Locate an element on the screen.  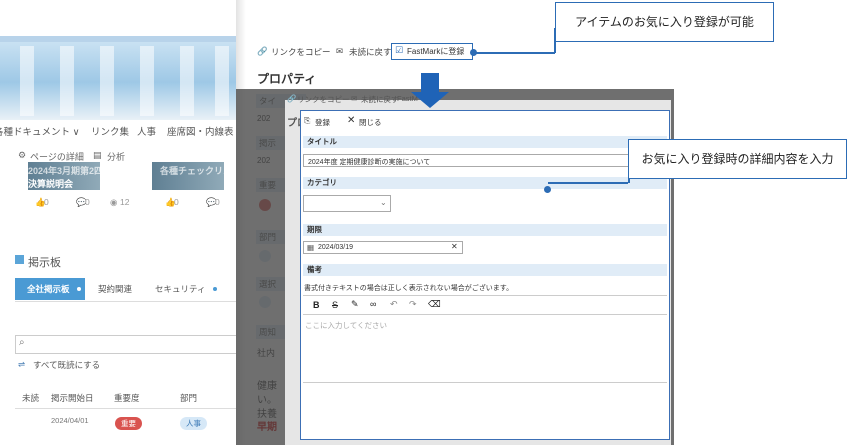
header-strip is located at coordinates (118, 39).